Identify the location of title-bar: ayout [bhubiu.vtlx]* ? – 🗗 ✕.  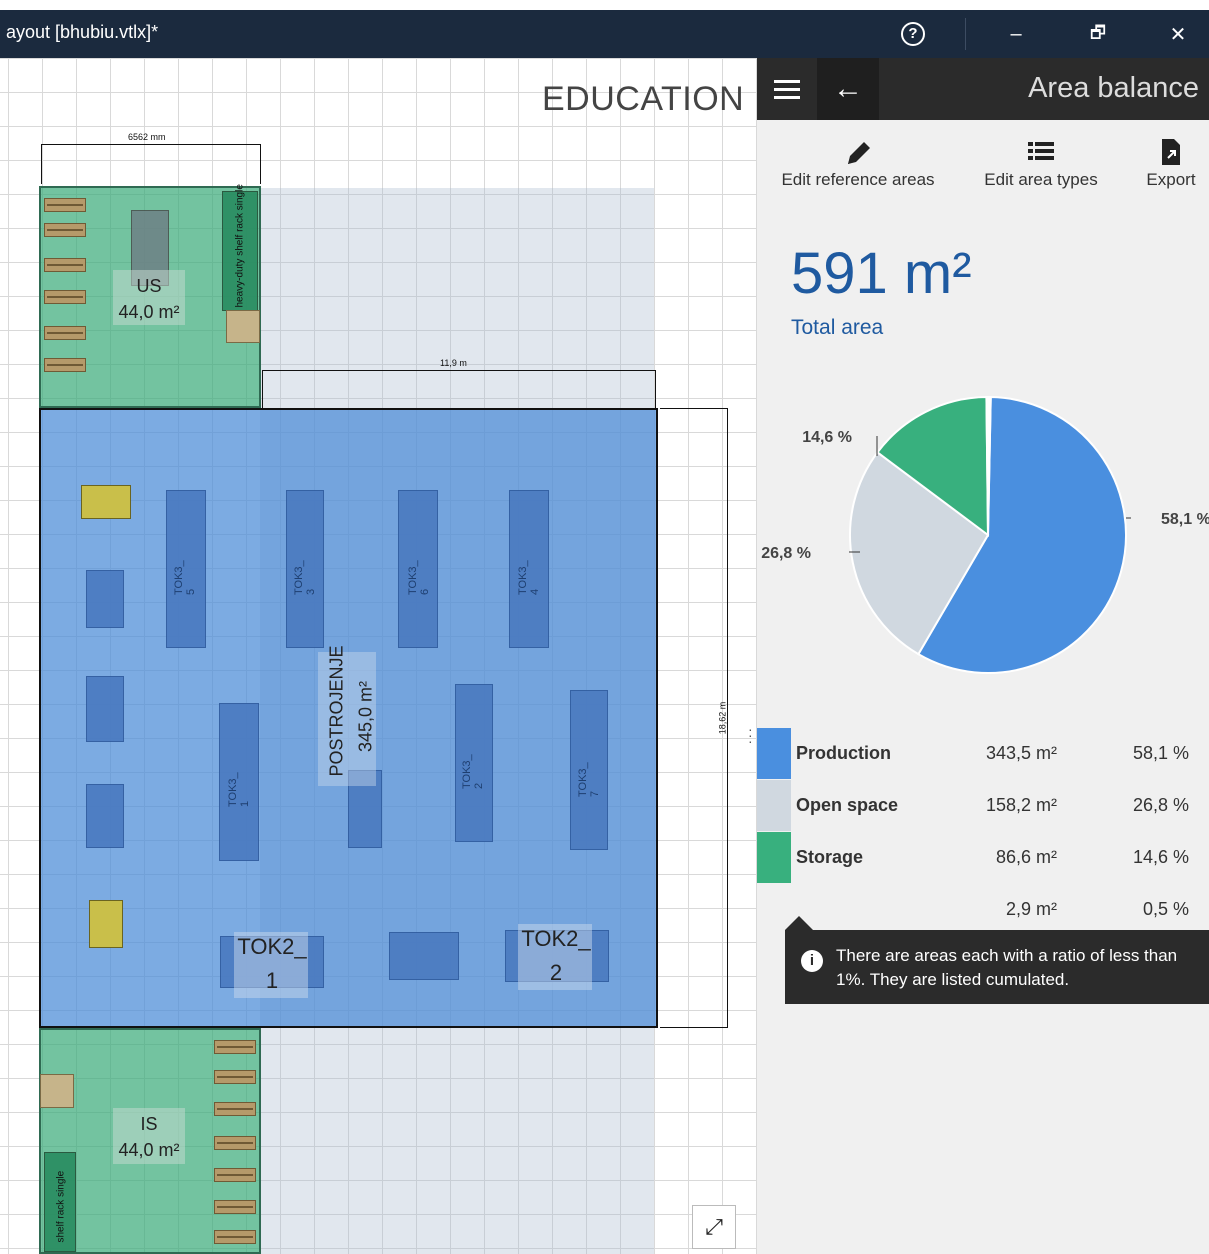
(604, 29).